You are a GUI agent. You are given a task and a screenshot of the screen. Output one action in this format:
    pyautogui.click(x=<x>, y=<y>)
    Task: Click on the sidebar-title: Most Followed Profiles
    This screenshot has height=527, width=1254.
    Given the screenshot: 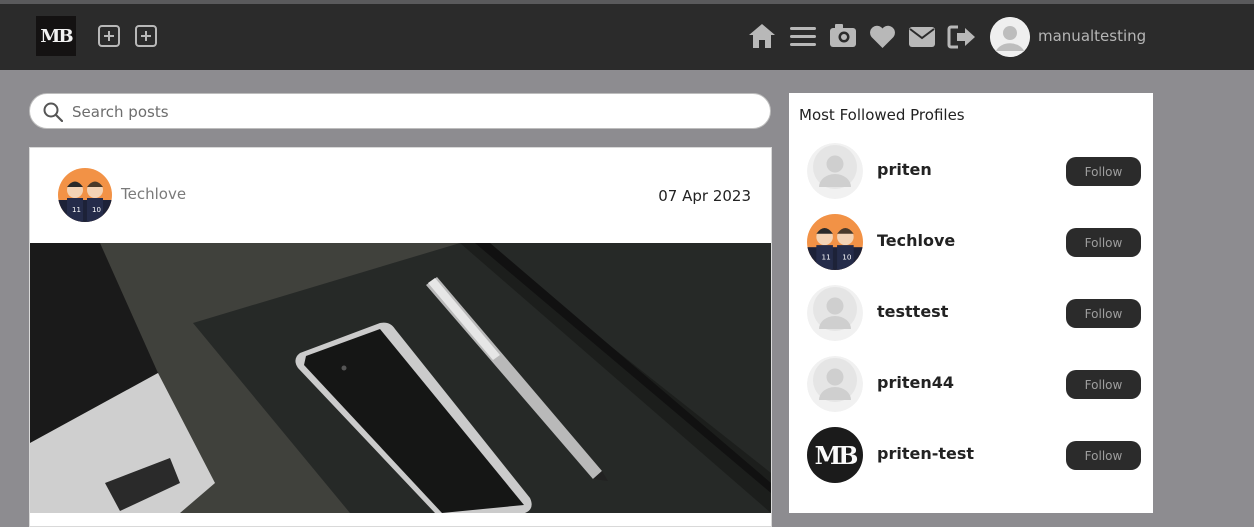 What is the action you would take?
    pyautogui.click(x=882, y=115)
    